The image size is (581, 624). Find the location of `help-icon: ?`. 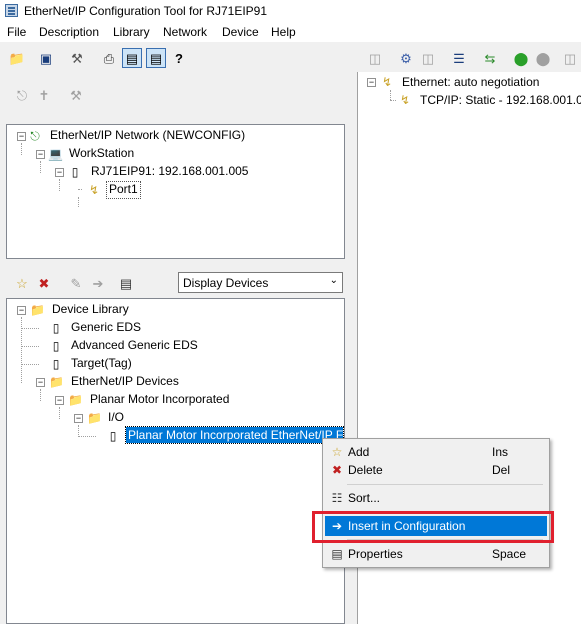

help-icon: ? is located at coordinates (179, 58).